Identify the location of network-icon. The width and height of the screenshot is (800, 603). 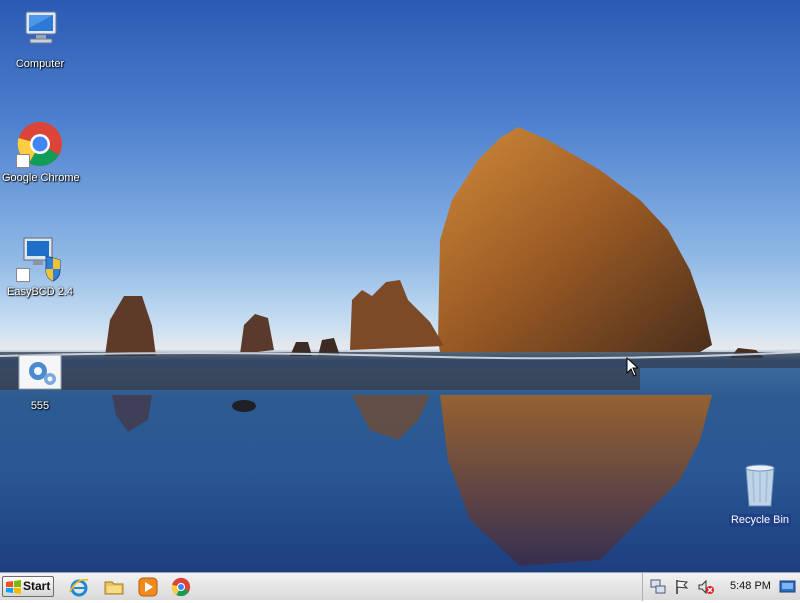
(658, 587).